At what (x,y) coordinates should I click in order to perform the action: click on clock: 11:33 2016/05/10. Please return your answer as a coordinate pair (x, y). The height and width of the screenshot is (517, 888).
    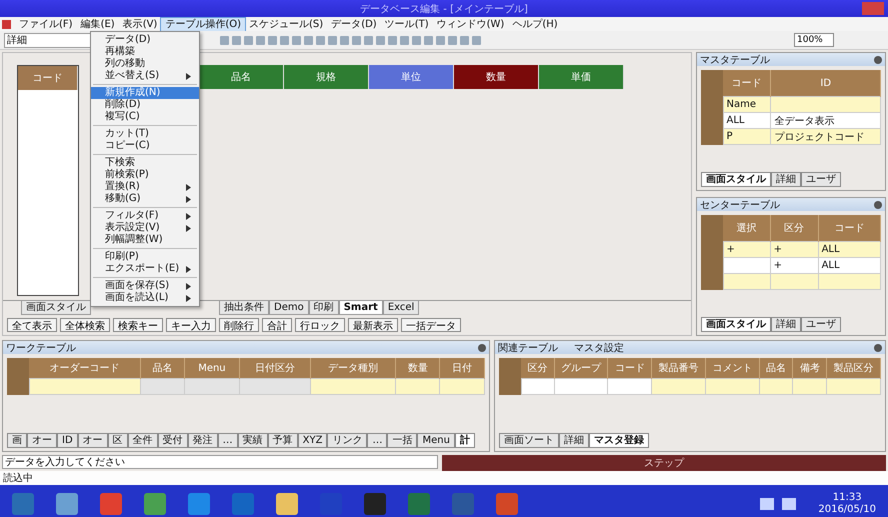
    Looking at the image, I should click on (847, 504).